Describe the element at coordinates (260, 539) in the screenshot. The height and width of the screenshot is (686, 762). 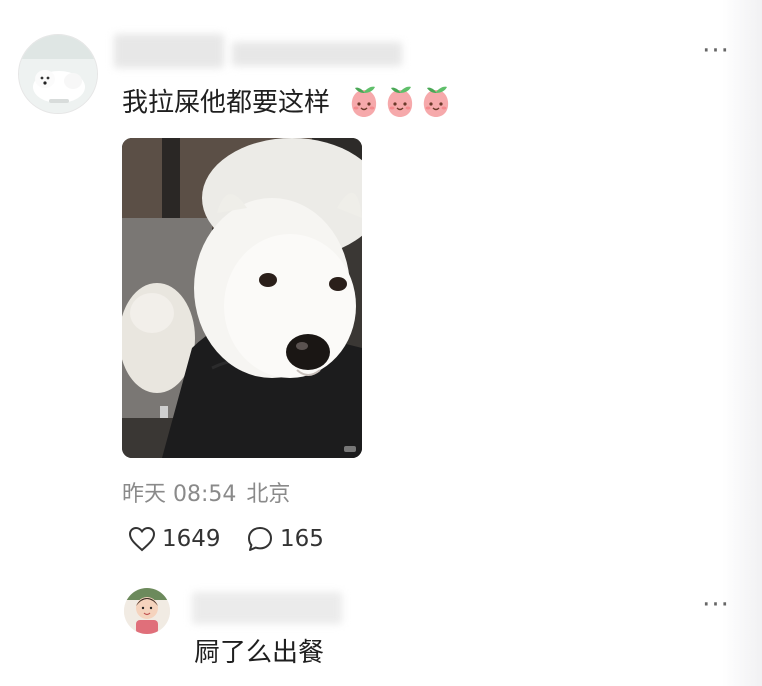
I see `comment-bubble-icon` at that location.